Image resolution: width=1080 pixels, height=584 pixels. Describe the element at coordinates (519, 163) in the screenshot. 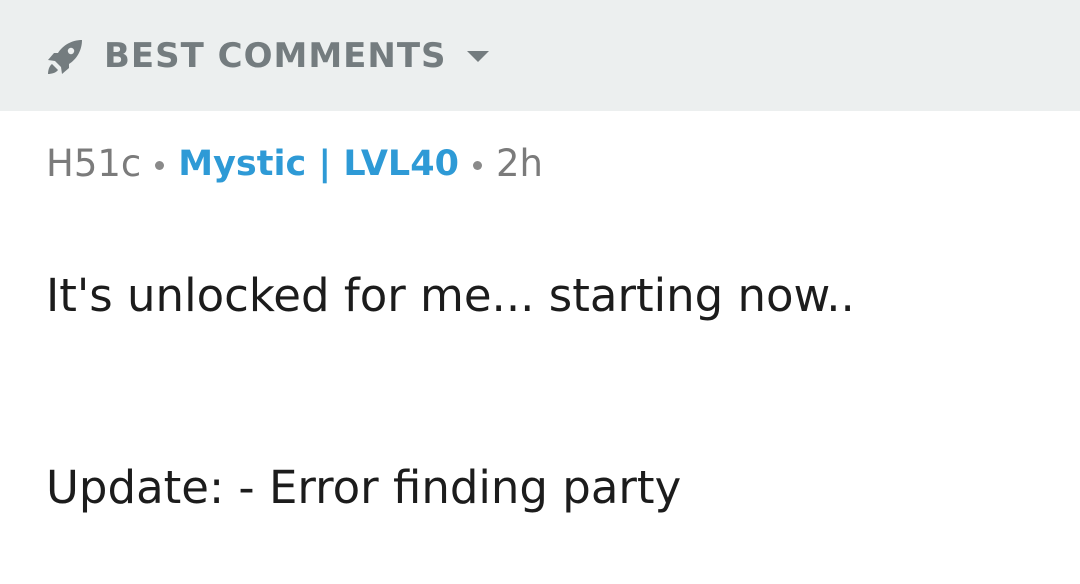

I see `comment-age: 2h` at that location.